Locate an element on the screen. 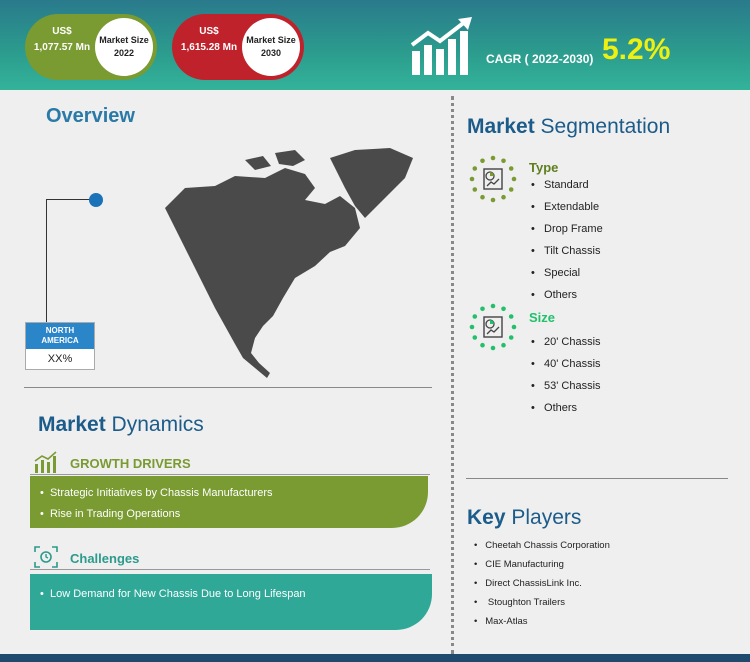 This screenshot has height=662, width=750. region-marker-dot is located at coordinates (96, 200).